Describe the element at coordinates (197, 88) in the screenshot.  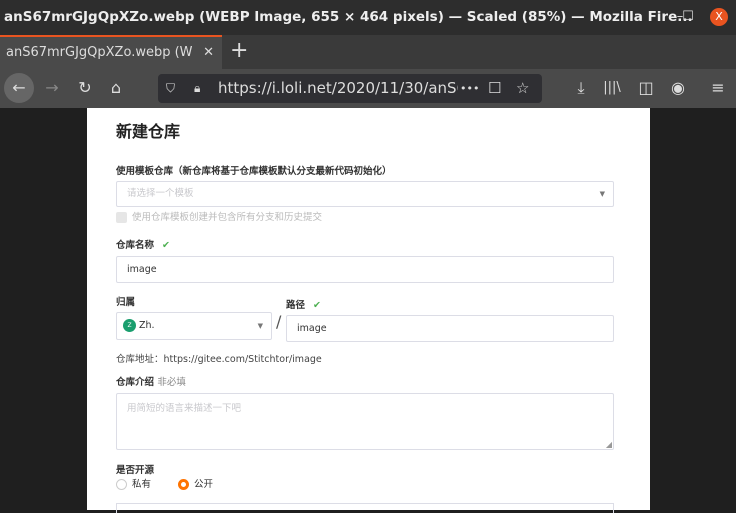
I see `lock-icon: 🔒︎` at that location.